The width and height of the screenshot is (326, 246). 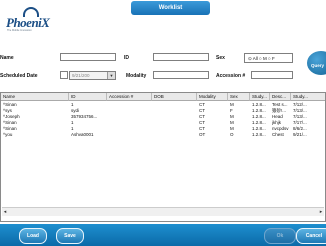 I want to click on column-header-sex: Sex, so click(x=239, y=97).